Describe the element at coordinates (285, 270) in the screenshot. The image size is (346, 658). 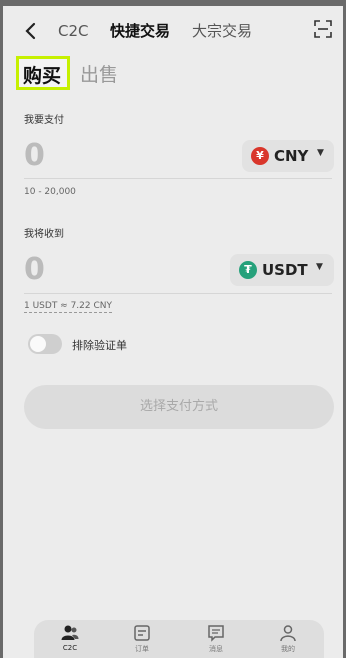
I see `receive-currency-code: USDT` at that location.